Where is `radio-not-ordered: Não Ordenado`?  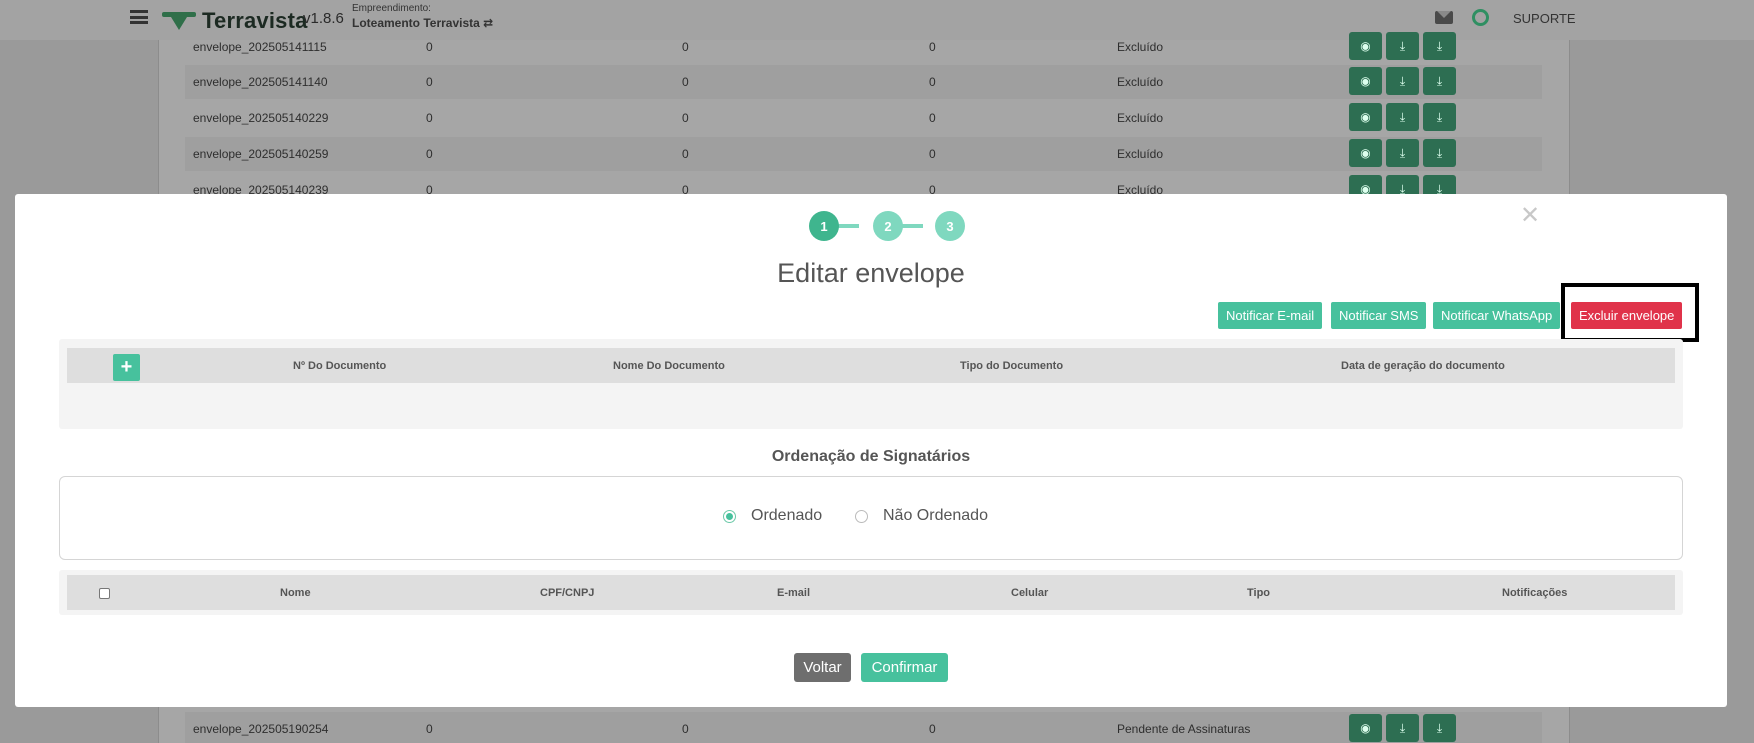
radio-not-ordered: Não Ordenado is located at coordinates (921, 516).